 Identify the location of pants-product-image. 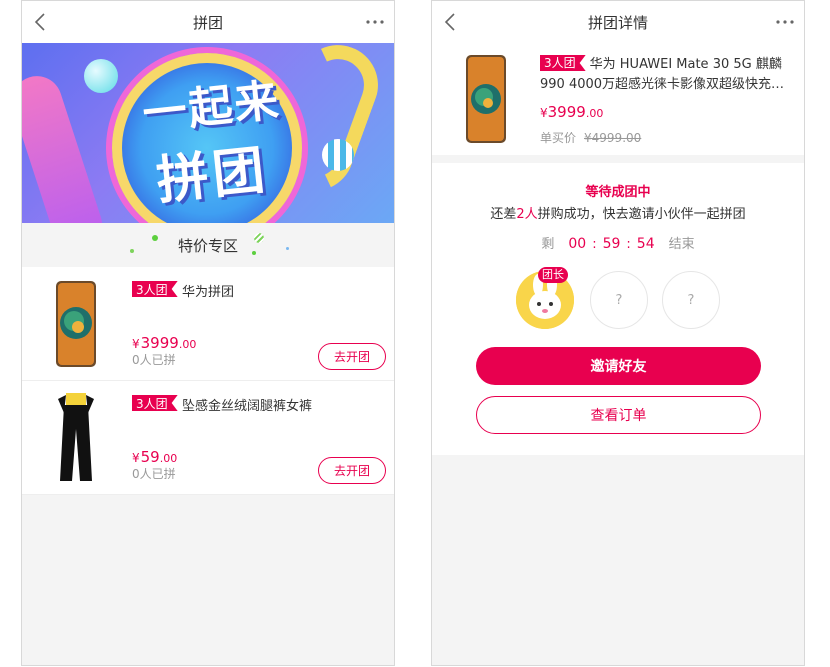
(76, 437).